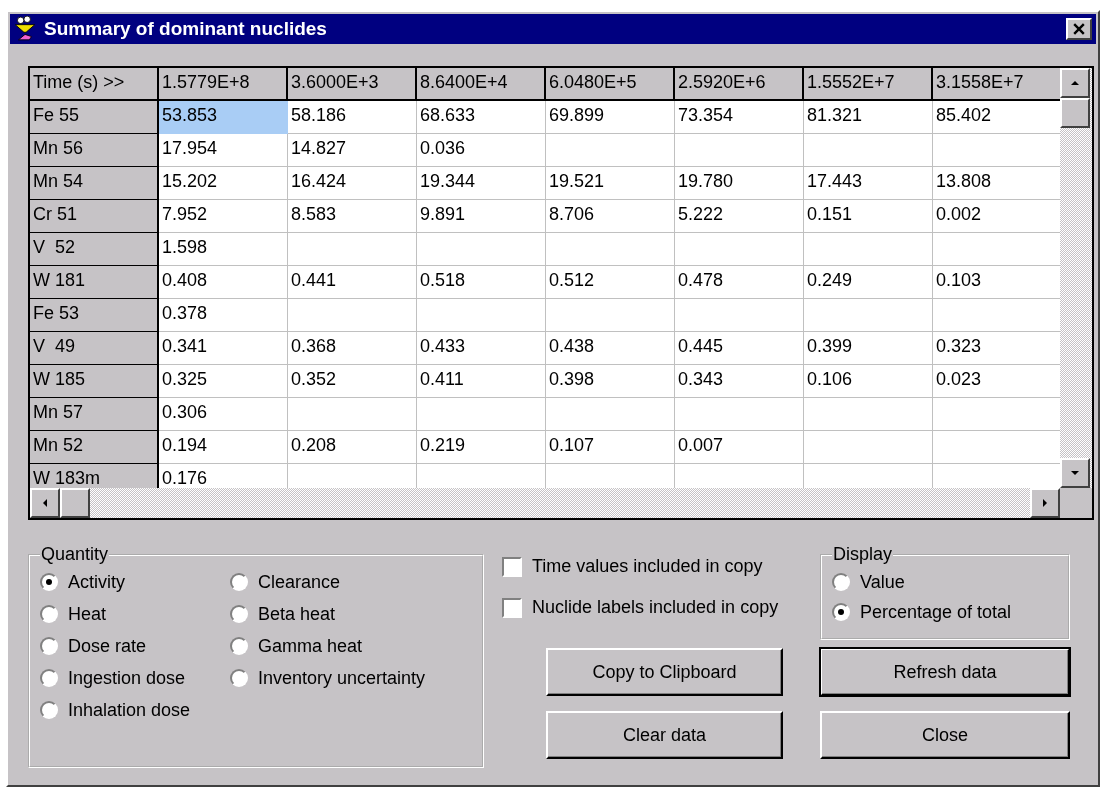 The width and height of the screenshot is (1102, 787). What do you see at coordinates (481, 150) in the screenshot?
I see `table-cell: 0.036` at bounding box center [481, 150].